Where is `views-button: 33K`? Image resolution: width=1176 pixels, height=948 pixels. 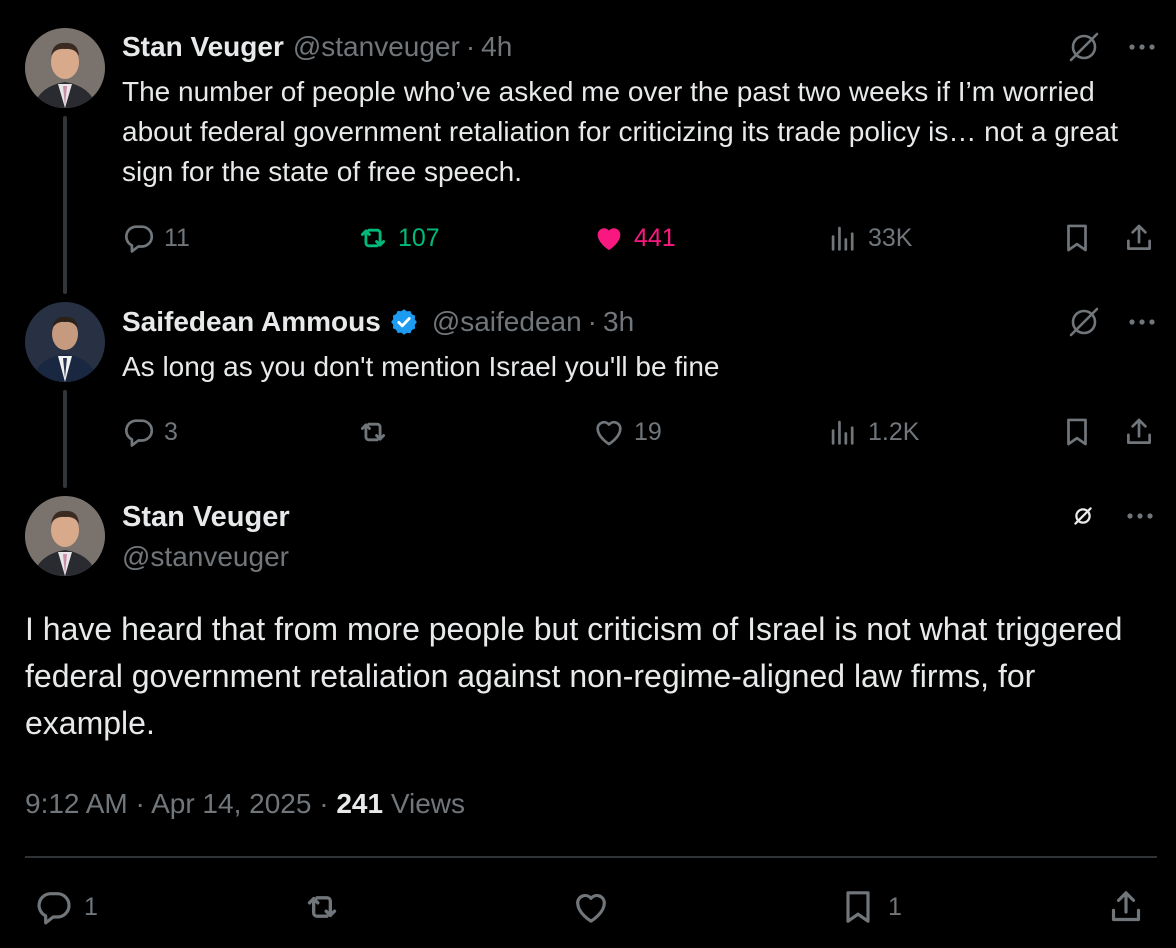
views-button: 33K is located at coordinates (869, 238).